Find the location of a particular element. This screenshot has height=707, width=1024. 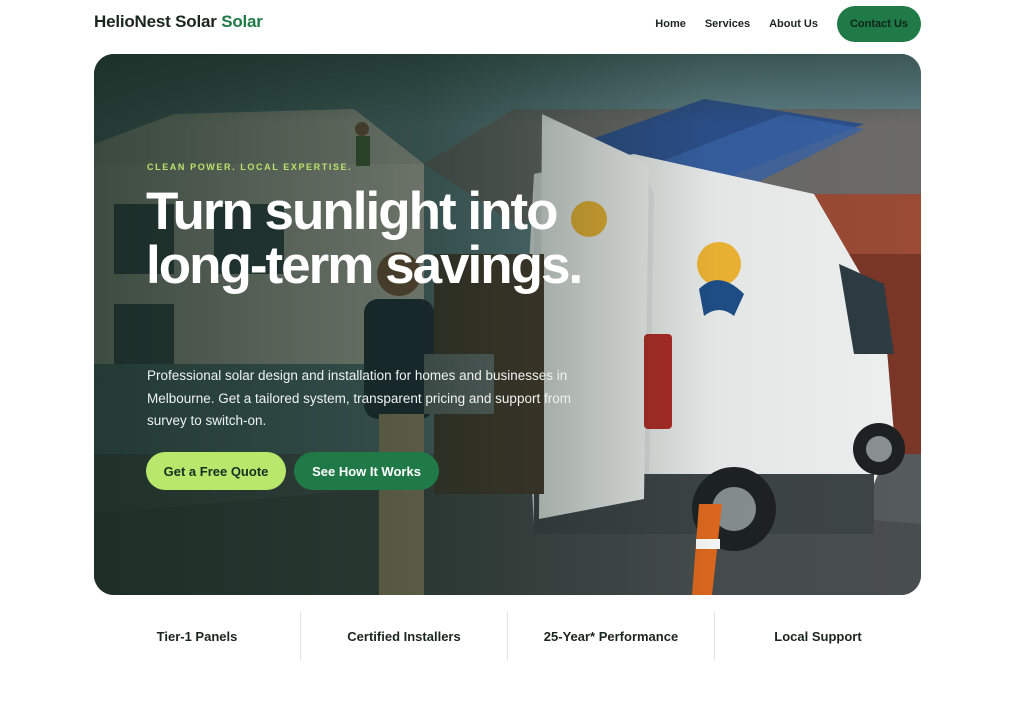

feature-performance: 25-Year* Performance is located at coordinates (610, 636).